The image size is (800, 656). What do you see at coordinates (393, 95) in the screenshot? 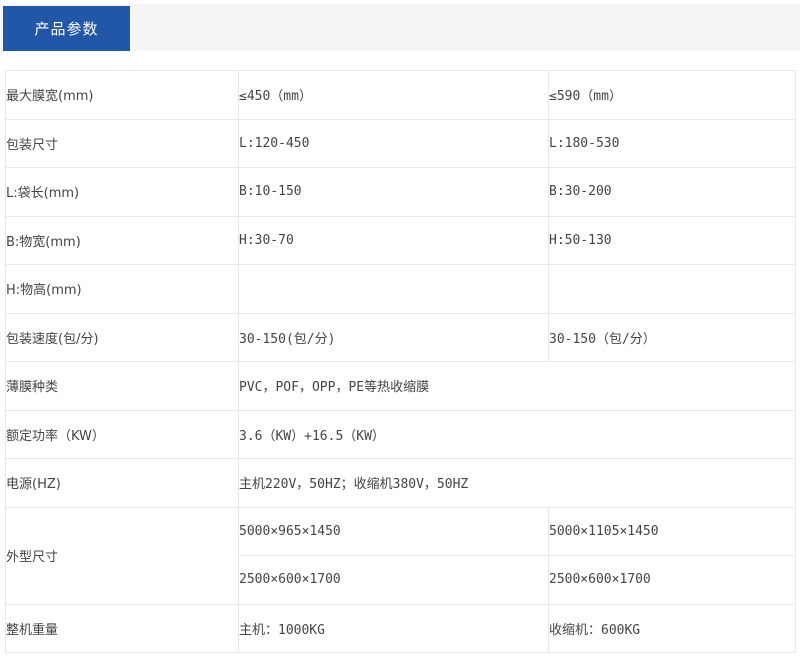
I see `param-value: ≤450（mm）` at bounding box center [393, 95].